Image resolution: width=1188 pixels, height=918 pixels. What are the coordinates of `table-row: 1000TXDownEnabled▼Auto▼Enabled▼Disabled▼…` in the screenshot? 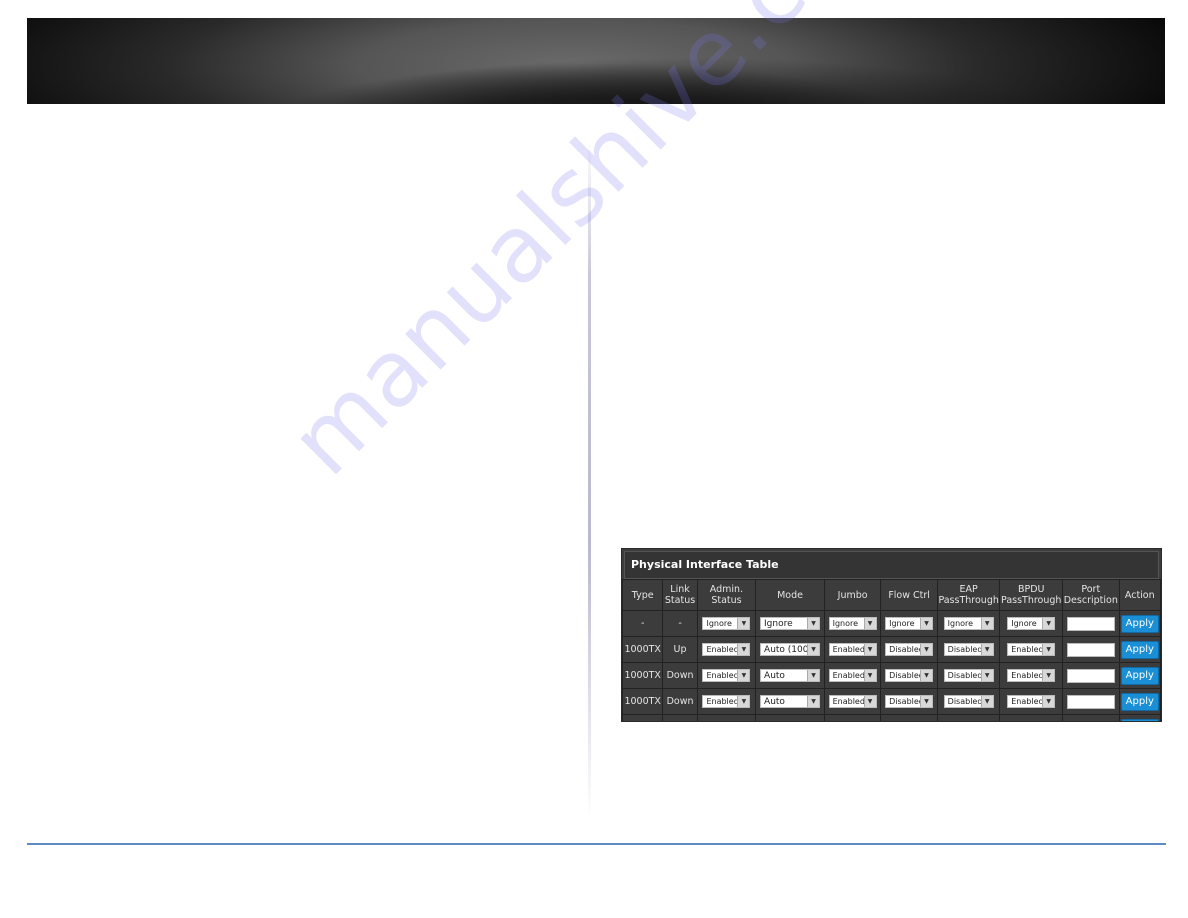 It's located at (891, 701).